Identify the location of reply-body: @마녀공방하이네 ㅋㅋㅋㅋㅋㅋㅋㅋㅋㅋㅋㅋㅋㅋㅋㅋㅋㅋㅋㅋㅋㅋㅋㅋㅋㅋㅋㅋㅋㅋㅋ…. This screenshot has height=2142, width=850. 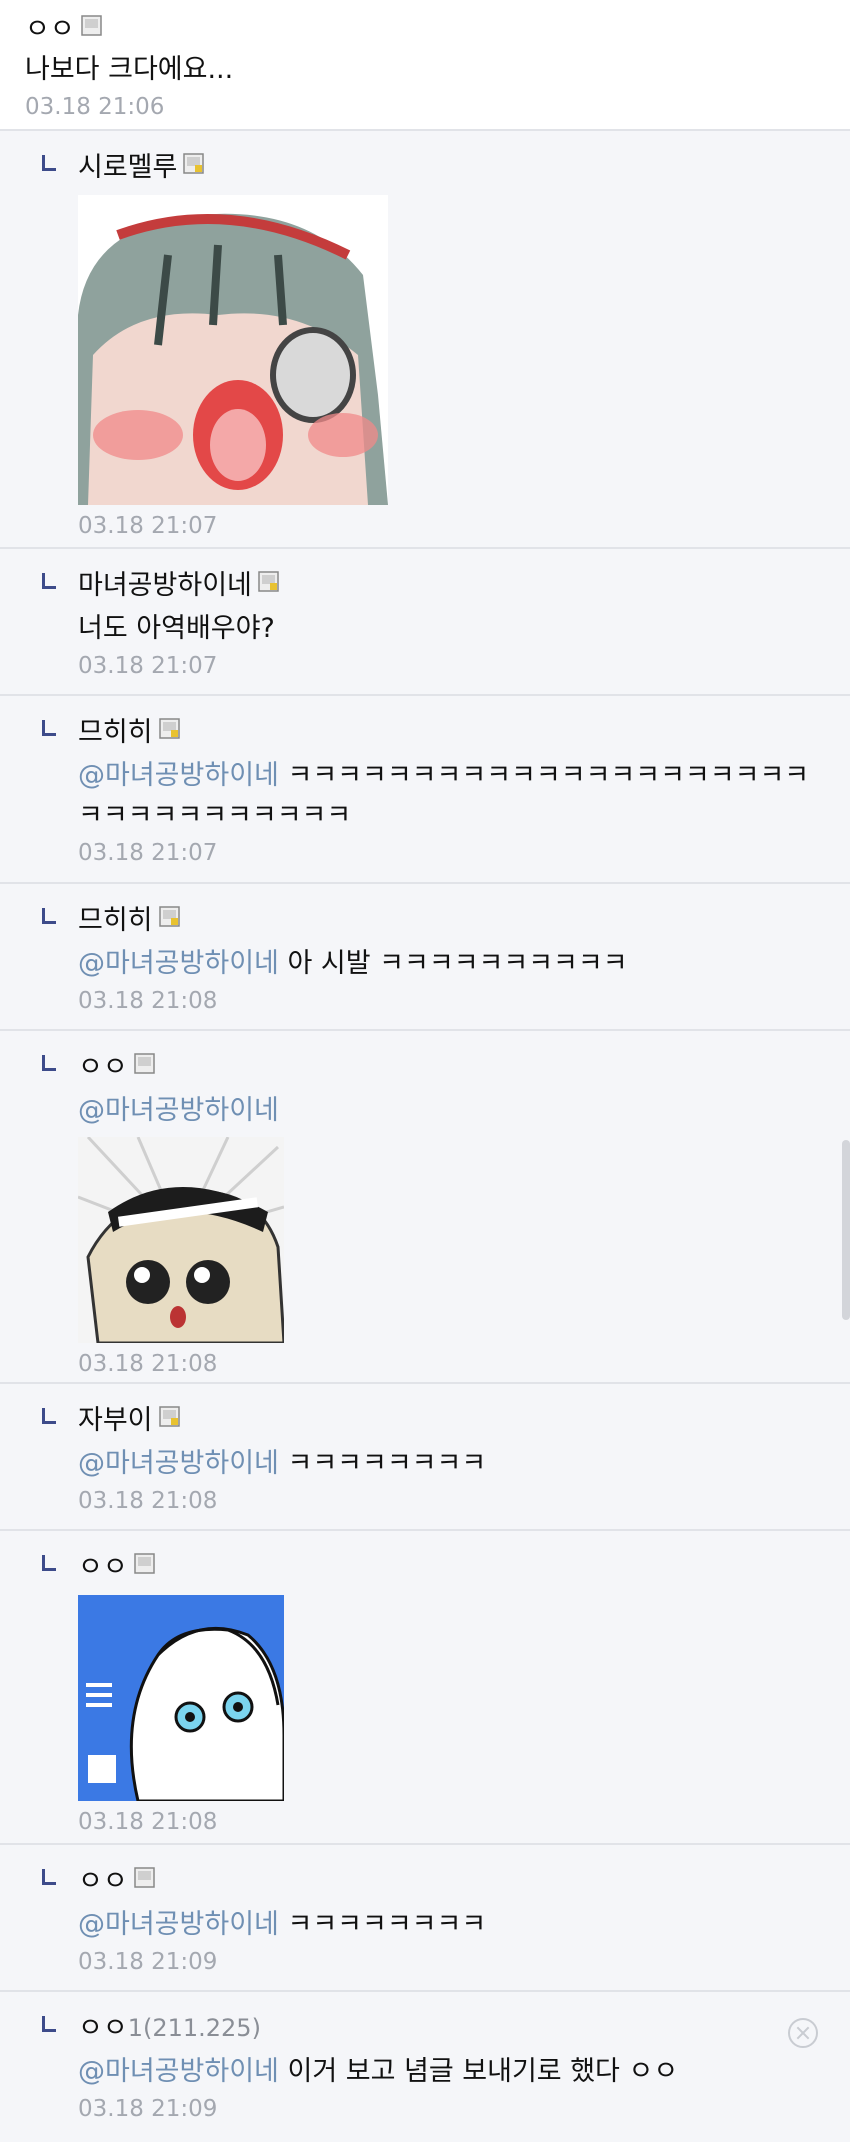
(448, 796).